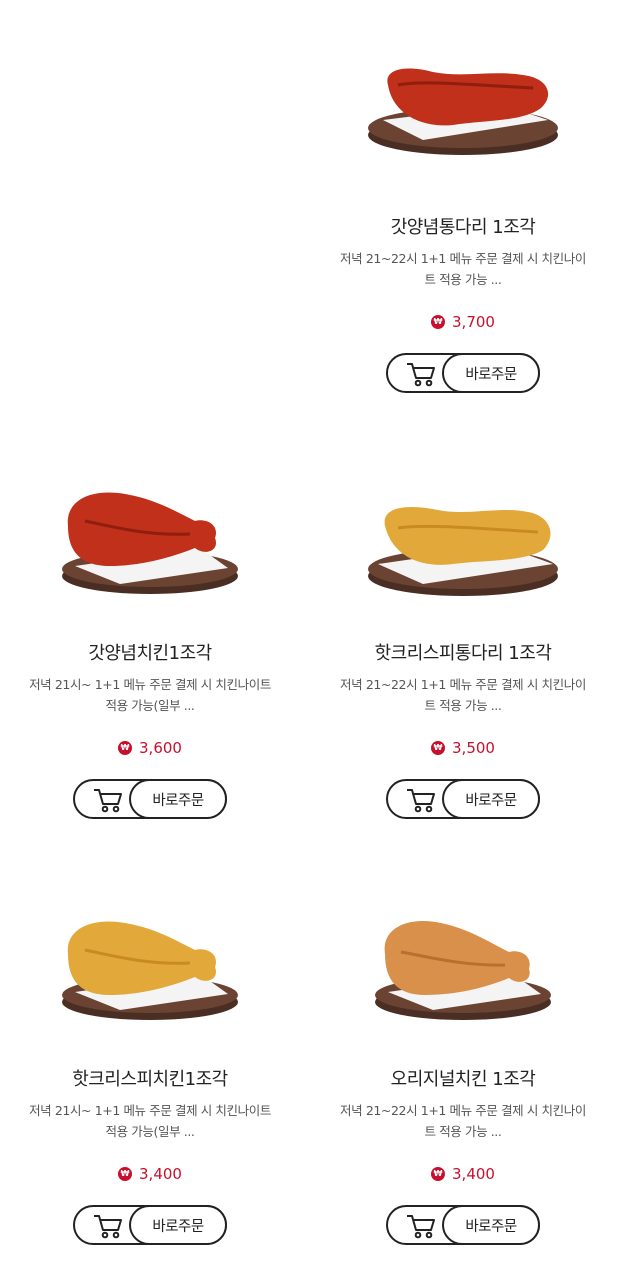  Describe the element at coordinates (463, 226) in the screenshot. I see `product-name: 갓양념통다리 1조각` at that location.